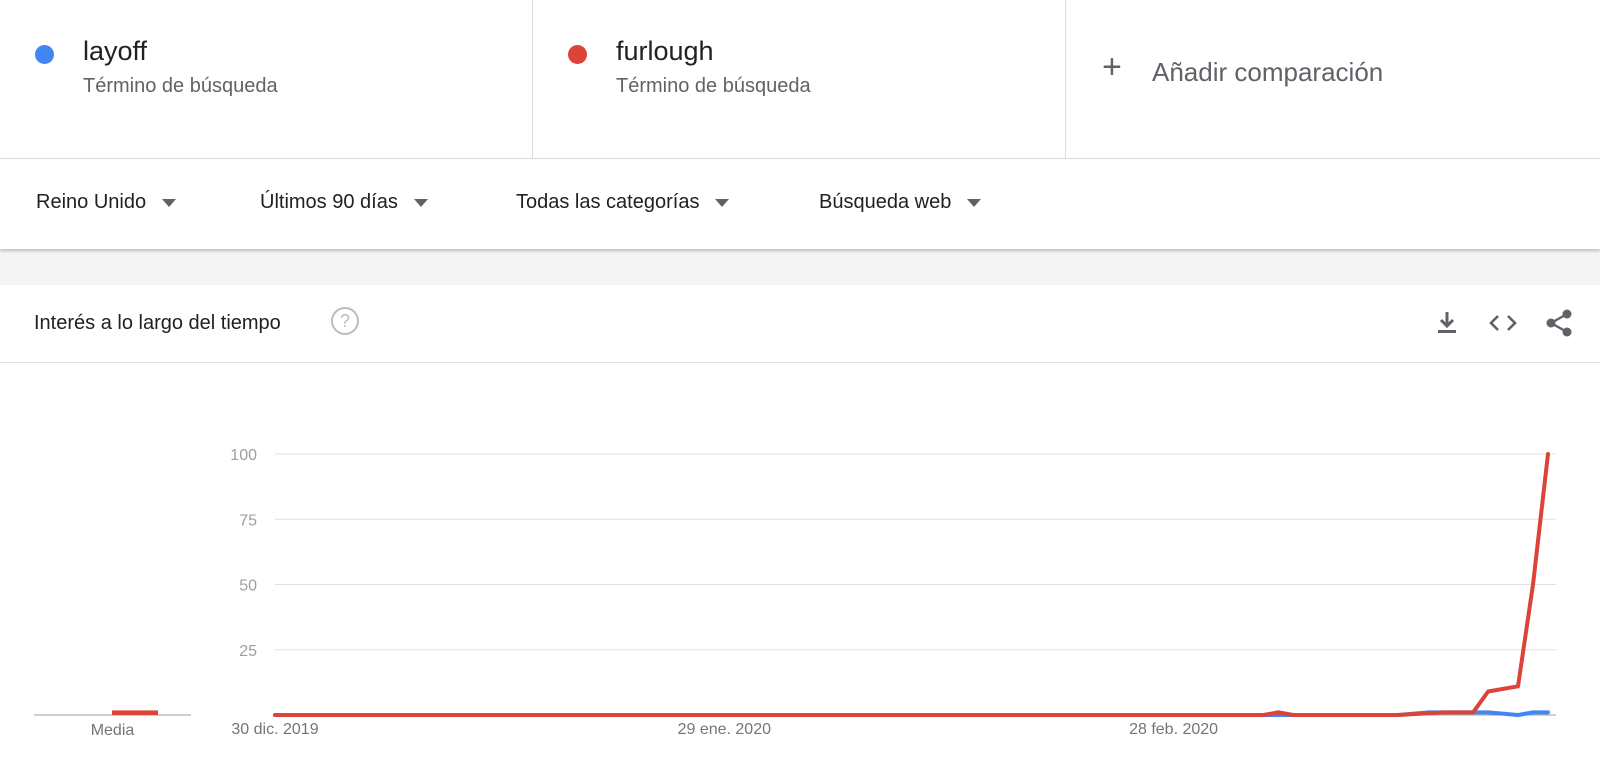  I want to click on add-comparison-button: + Añadir comparación, so click(1333, 79).